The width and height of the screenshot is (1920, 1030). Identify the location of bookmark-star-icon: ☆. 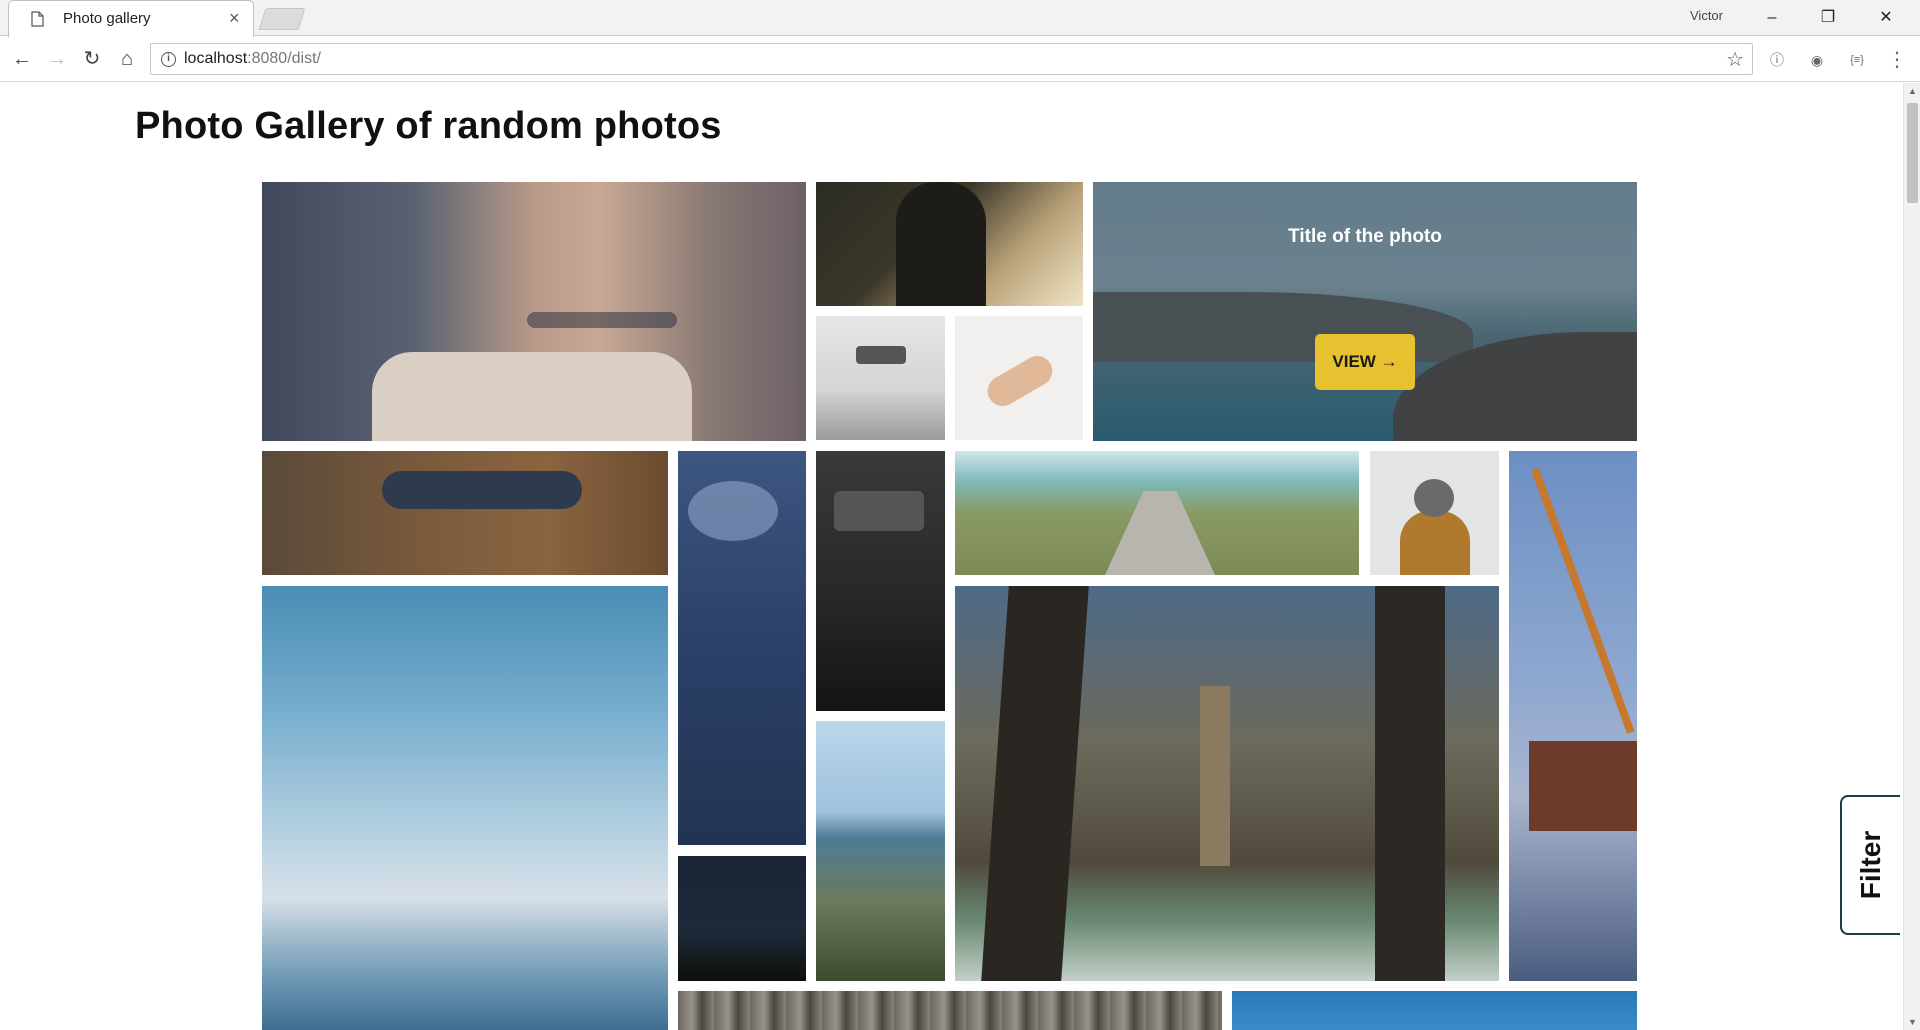
(1735, 59).